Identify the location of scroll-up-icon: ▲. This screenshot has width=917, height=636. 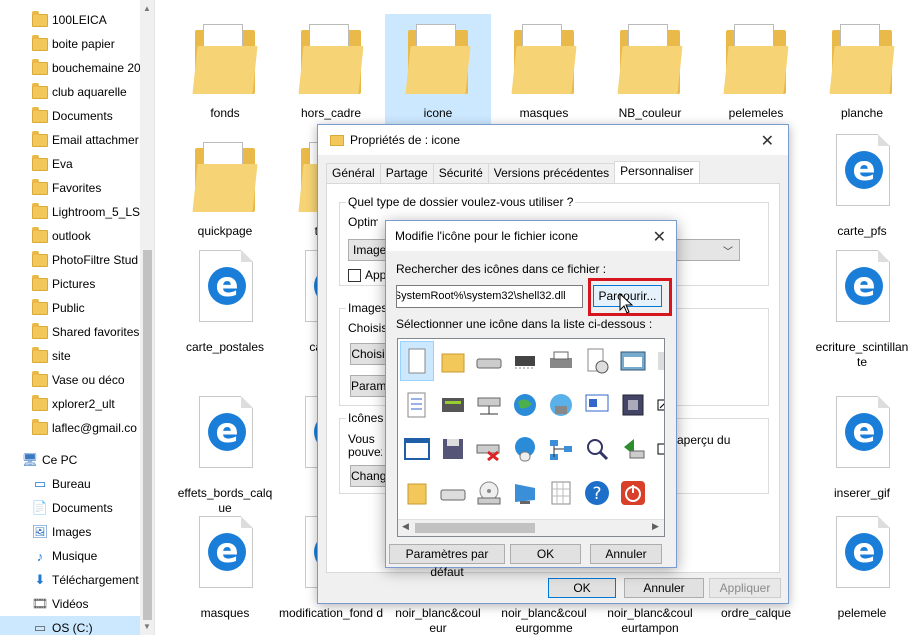
(147, 8).